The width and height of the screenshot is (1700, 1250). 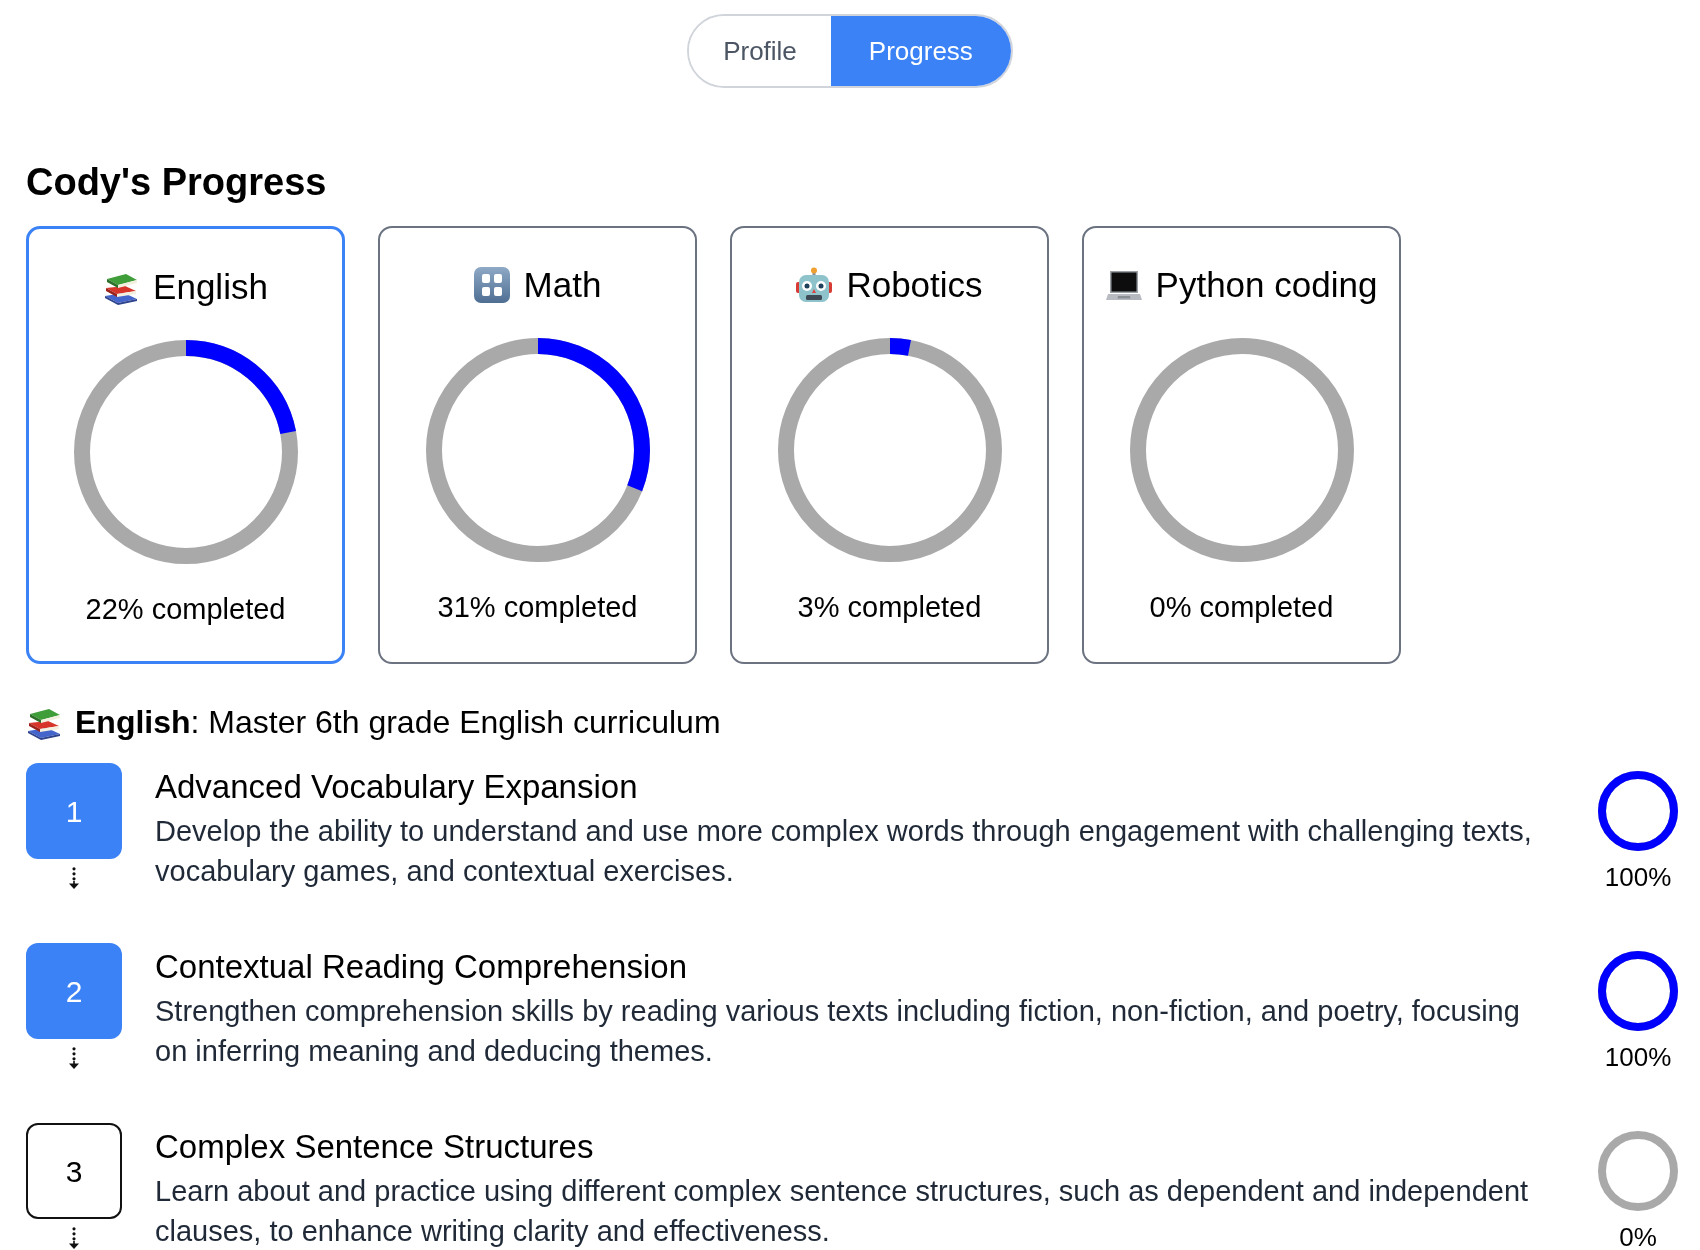 What do you see at coordinates (185, 445) in the screenshot?
I see `subject-card: English 22% completed` at bounding box center [185, 445].